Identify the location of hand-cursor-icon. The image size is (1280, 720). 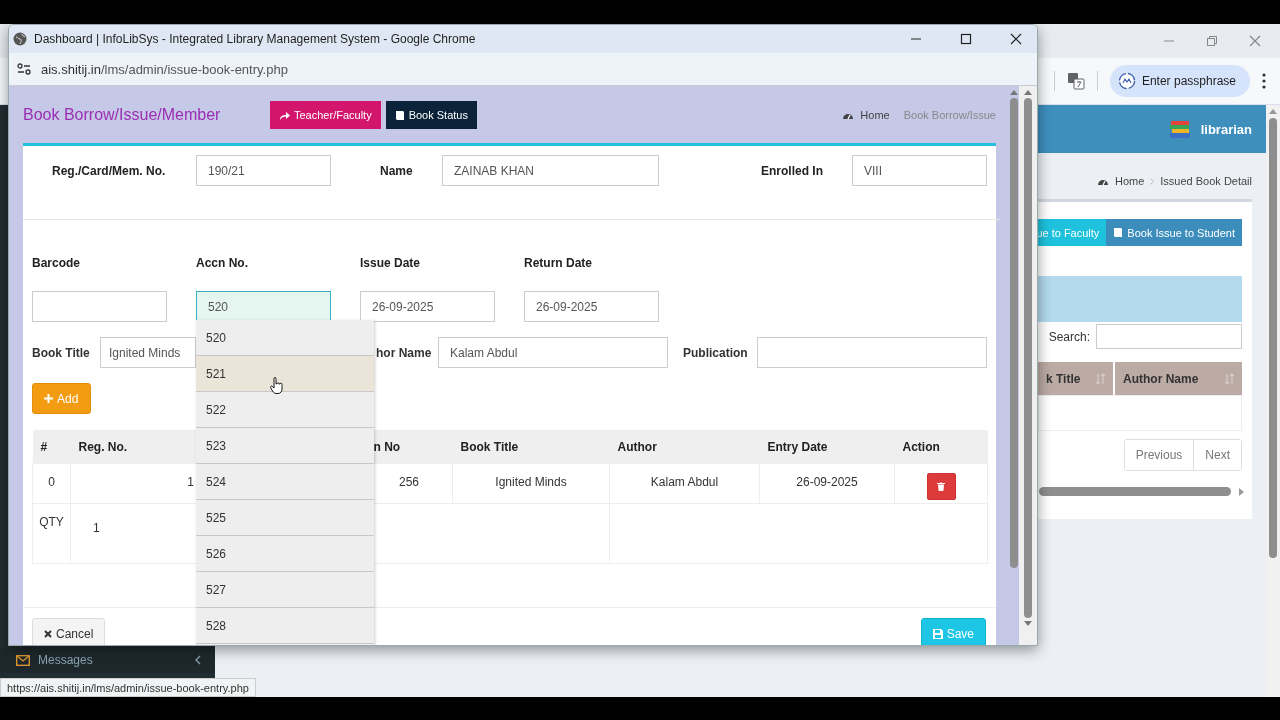
(276, 385).